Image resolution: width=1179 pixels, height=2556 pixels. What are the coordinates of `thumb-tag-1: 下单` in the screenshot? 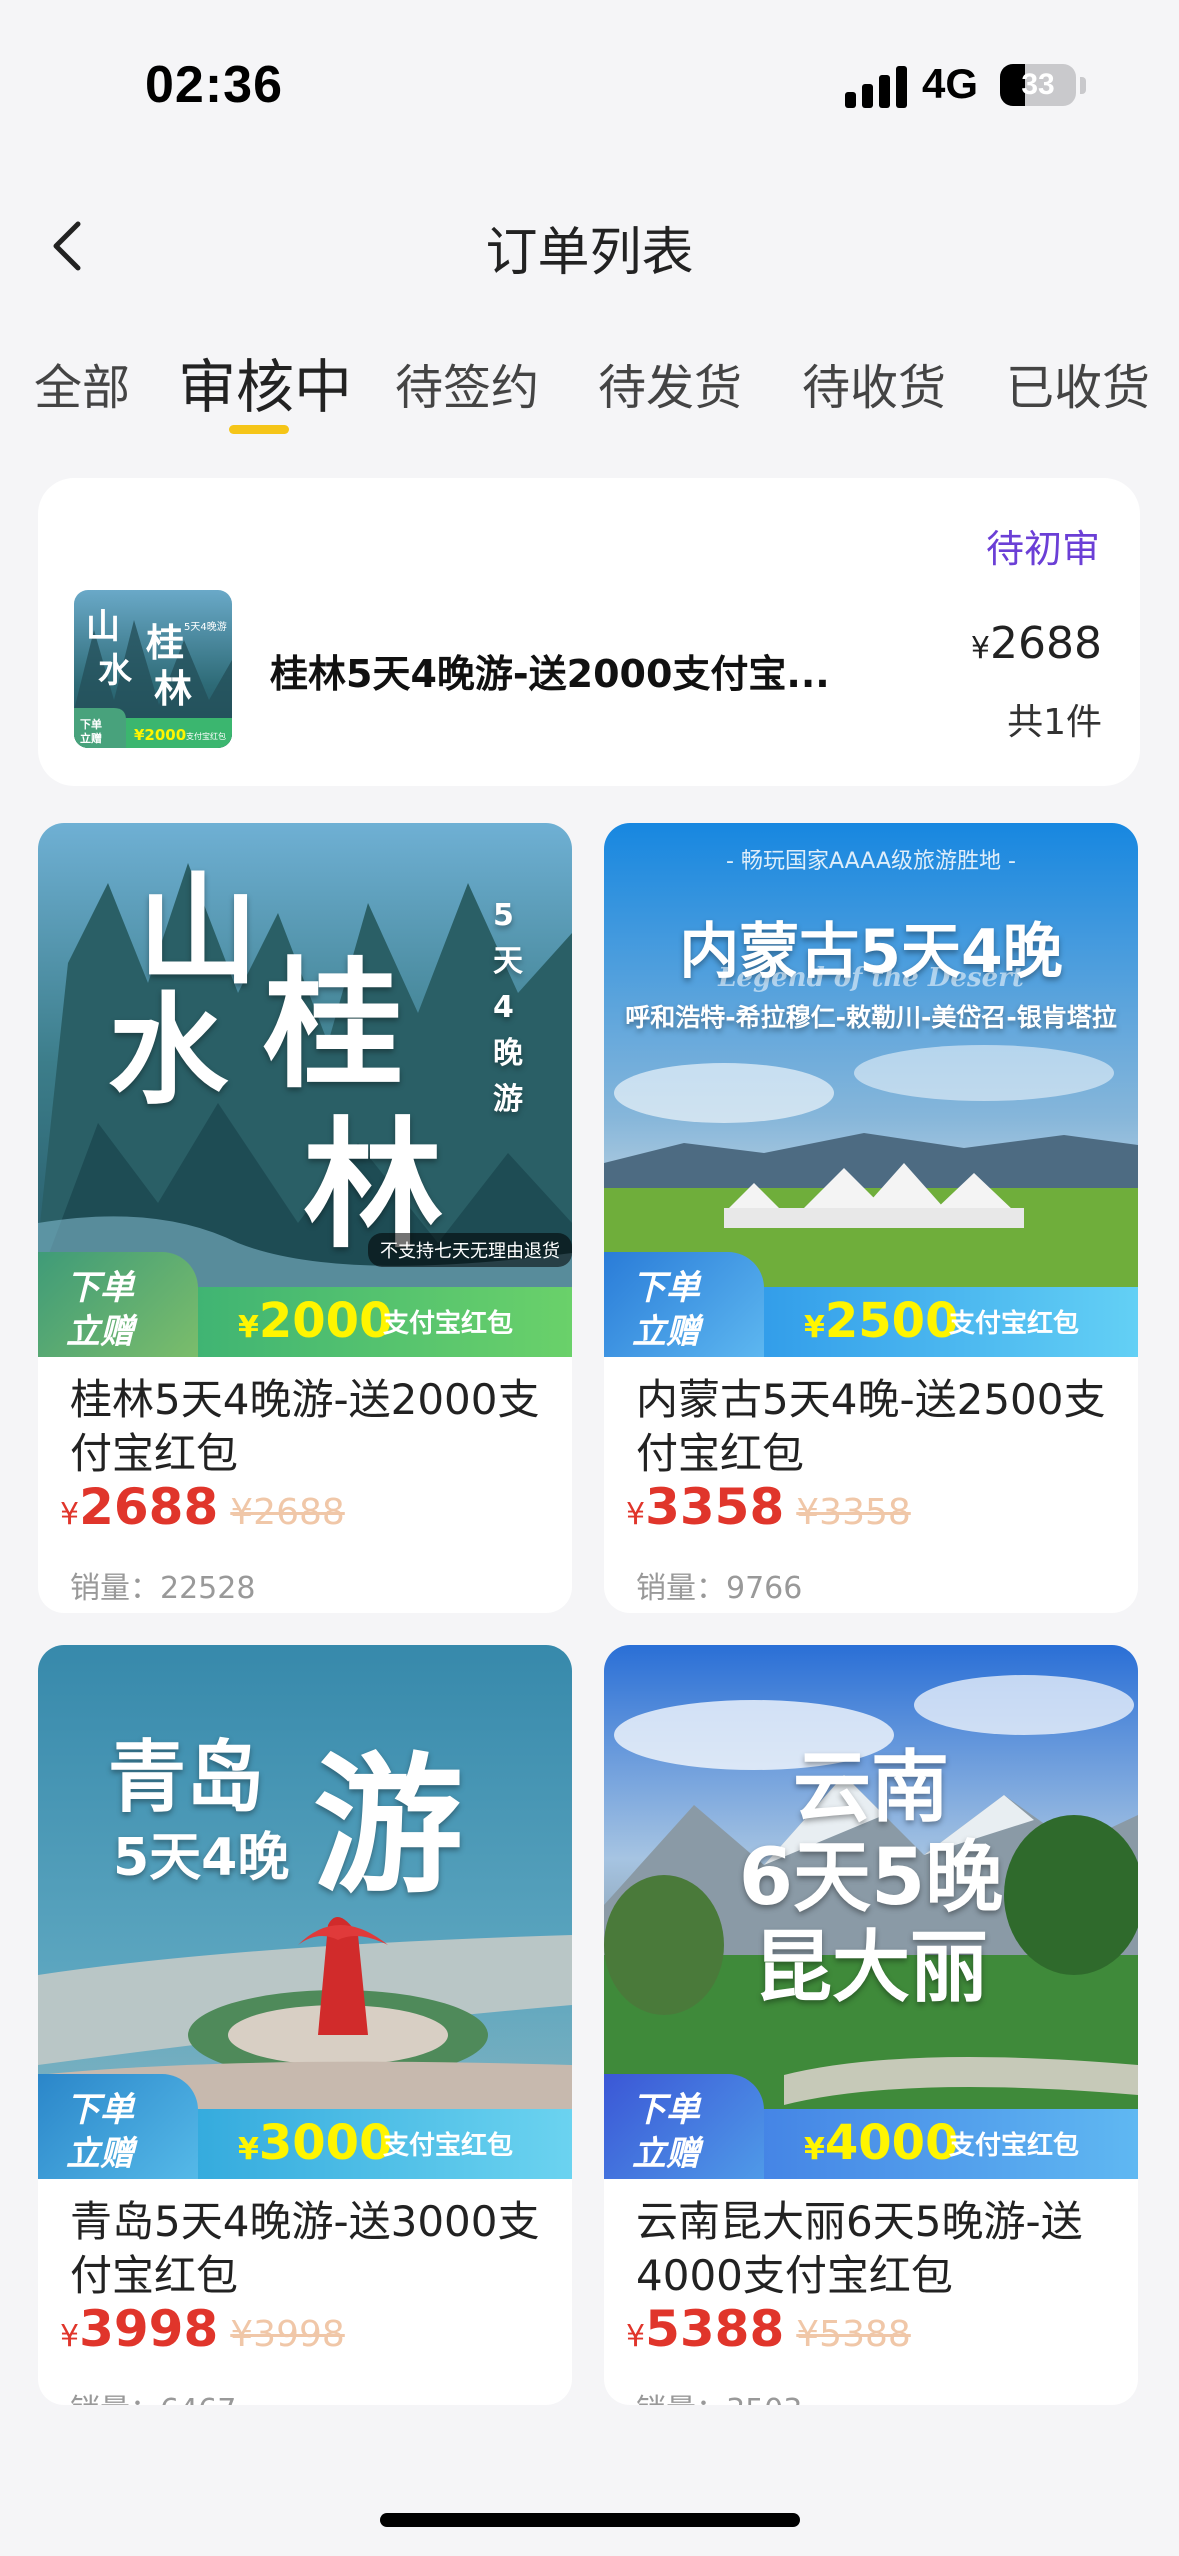 It's located at (91, 724).